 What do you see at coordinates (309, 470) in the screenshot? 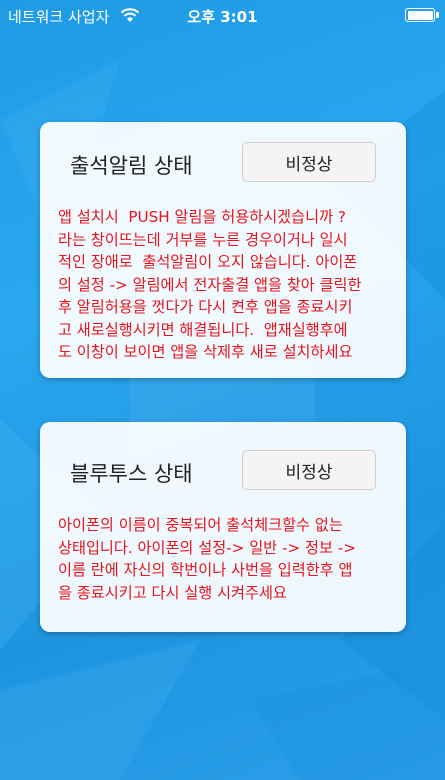
I see `bluetooth-status-button: 비정상` at bounding box center [309, 470].